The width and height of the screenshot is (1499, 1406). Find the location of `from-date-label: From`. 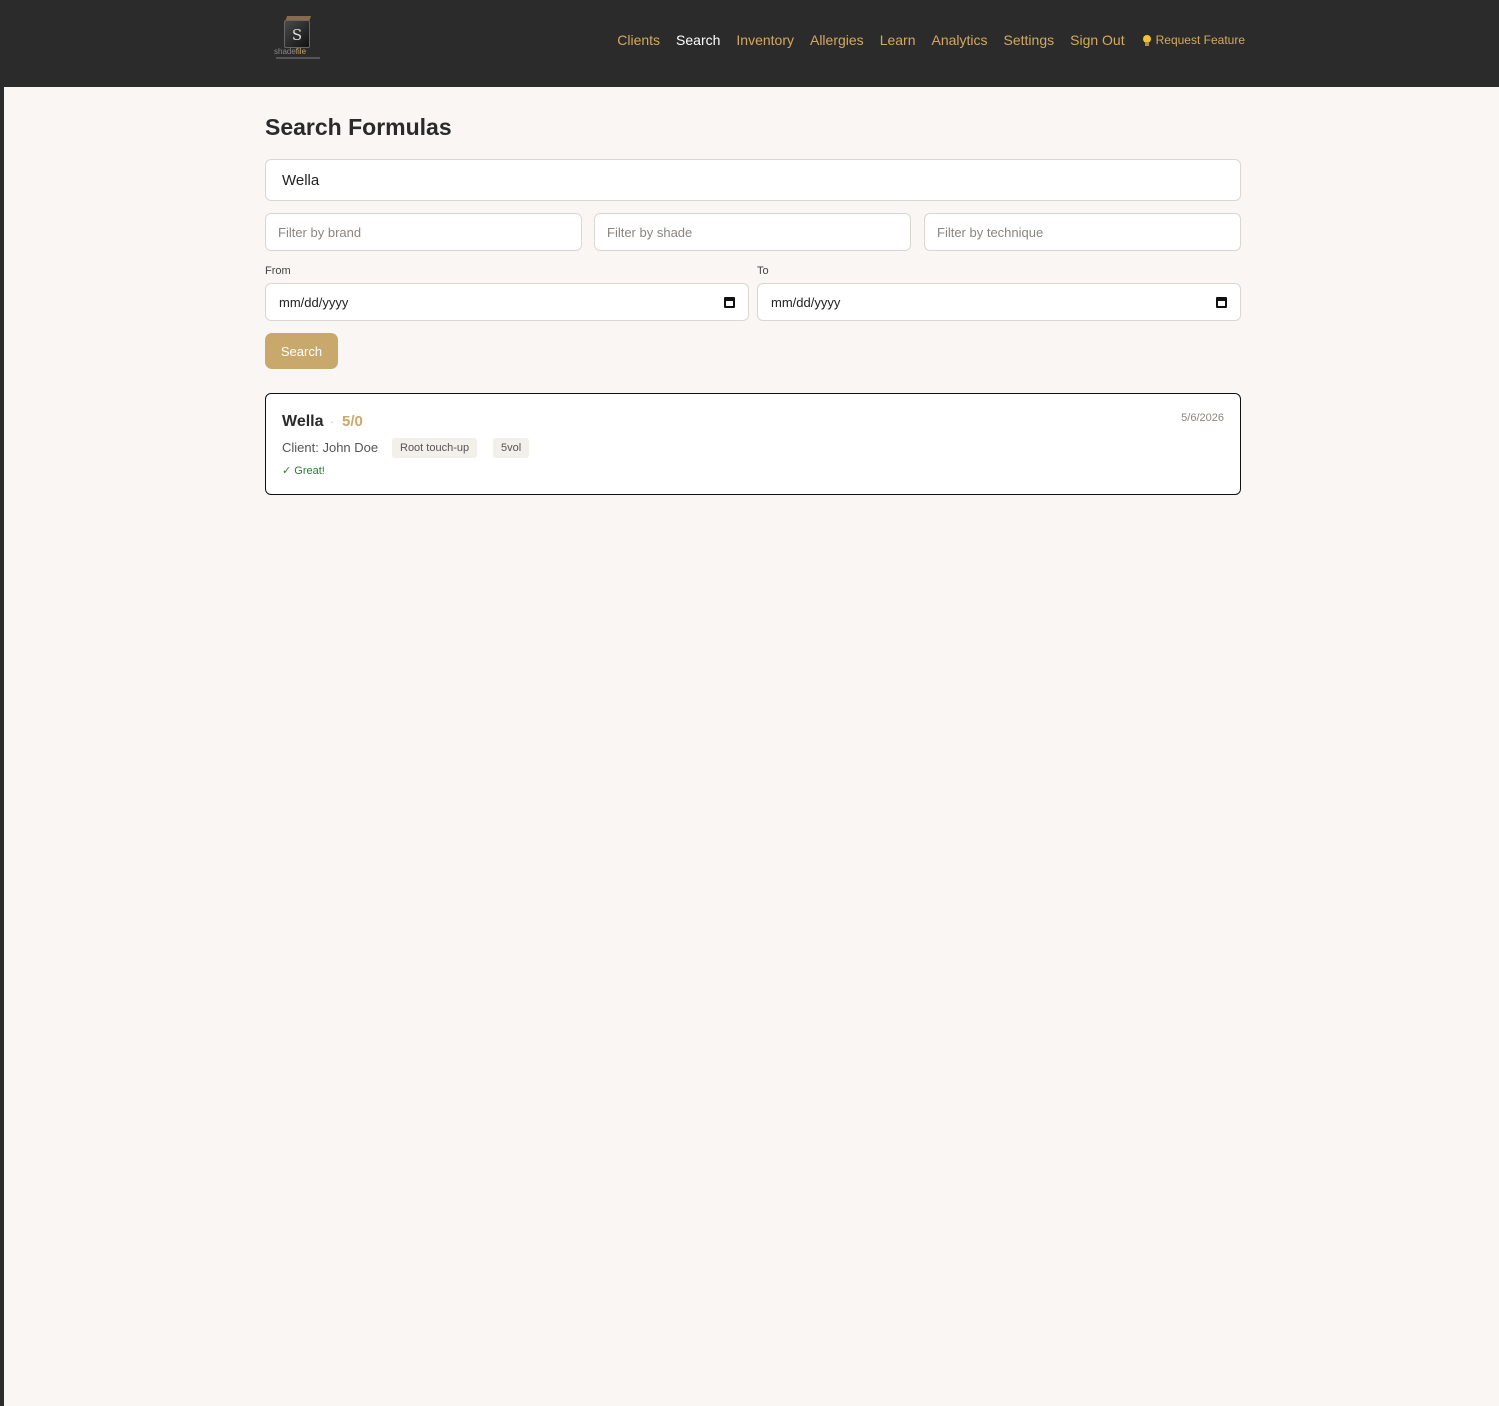

from-date-label: From is located at coordinates (278, 271).